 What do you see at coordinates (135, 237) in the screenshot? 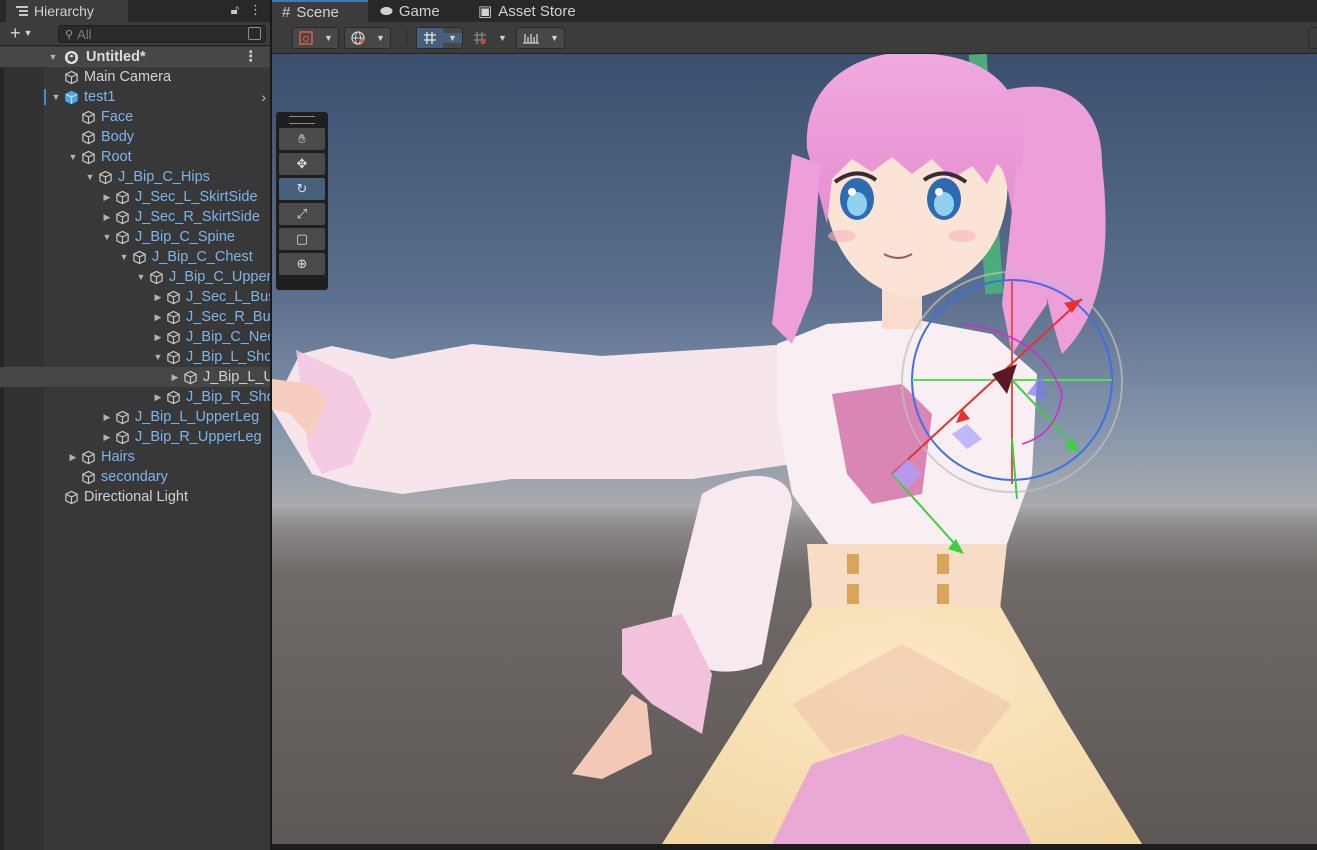
I see `hierarchy-row: ▼ J_Bip_C_Spine` at bounding box center [135, 237].